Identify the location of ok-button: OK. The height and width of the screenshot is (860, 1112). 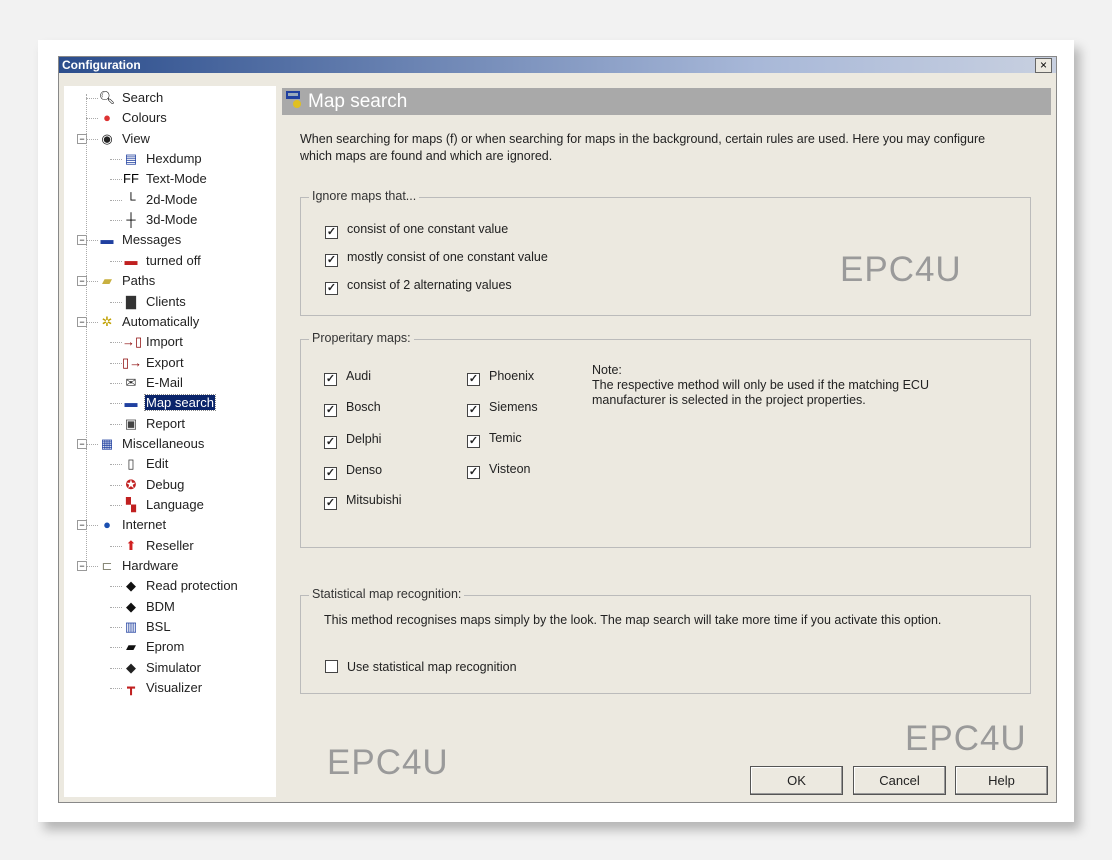
(796, 780).